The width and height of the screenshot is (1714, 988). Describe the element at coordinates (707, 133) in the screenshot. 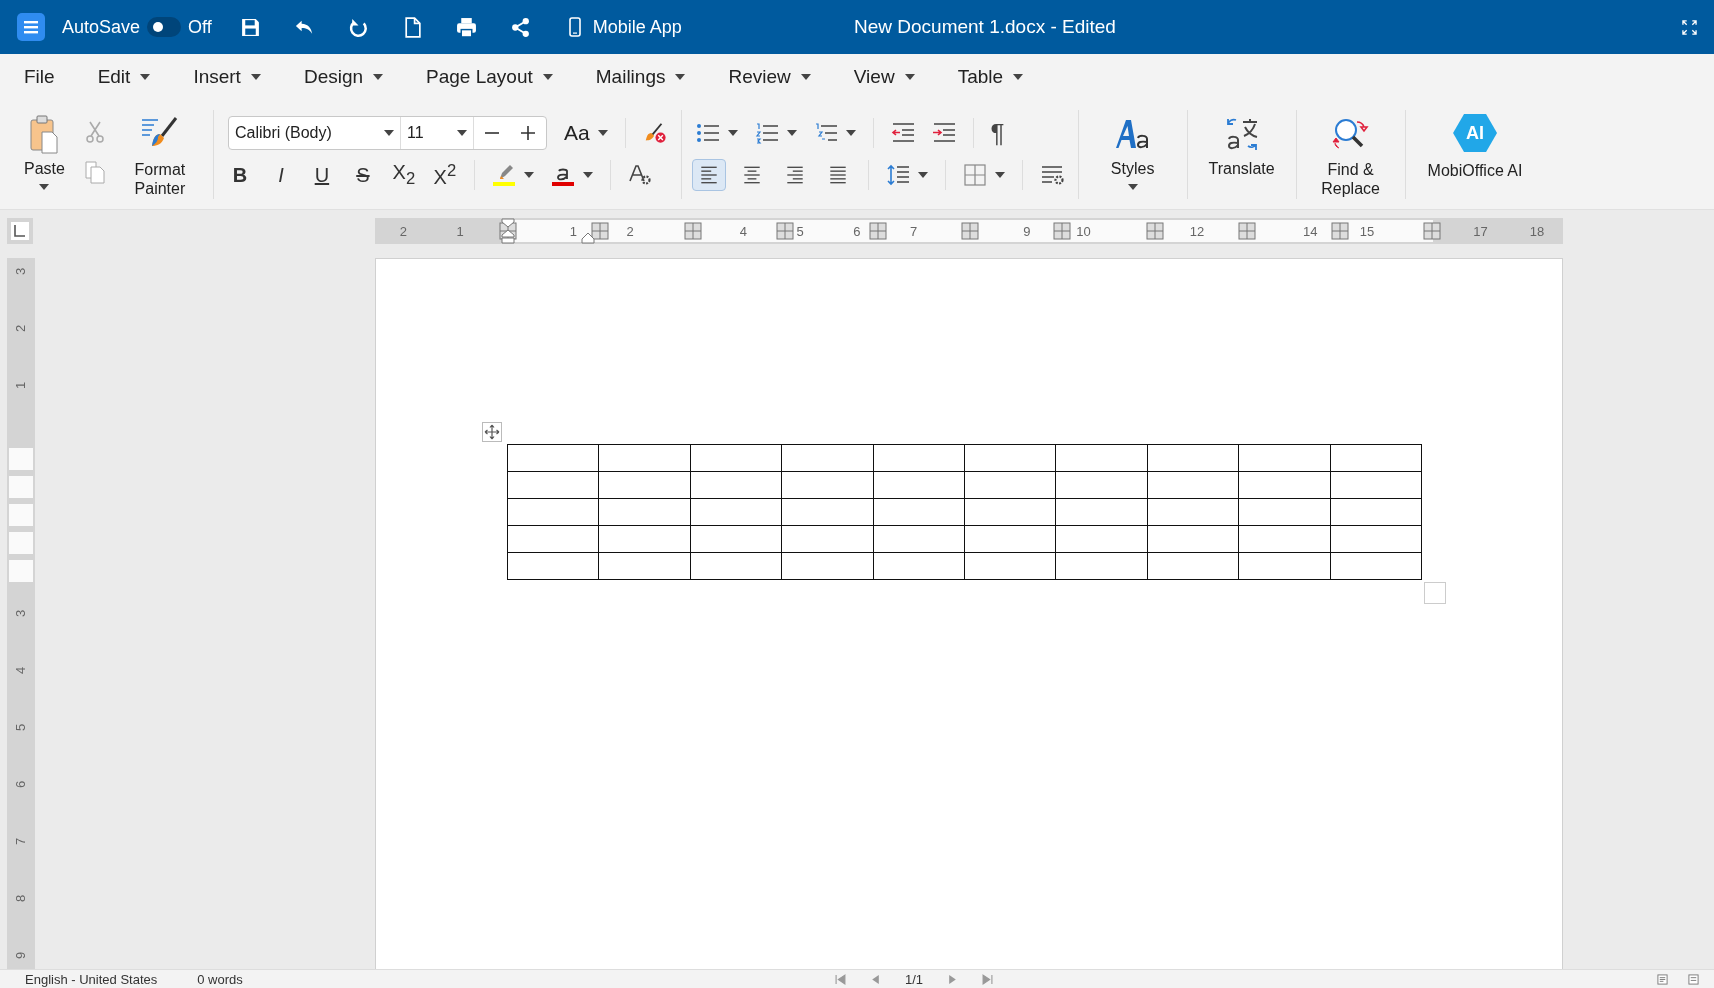

I see `bullet-list-icon` at that location.